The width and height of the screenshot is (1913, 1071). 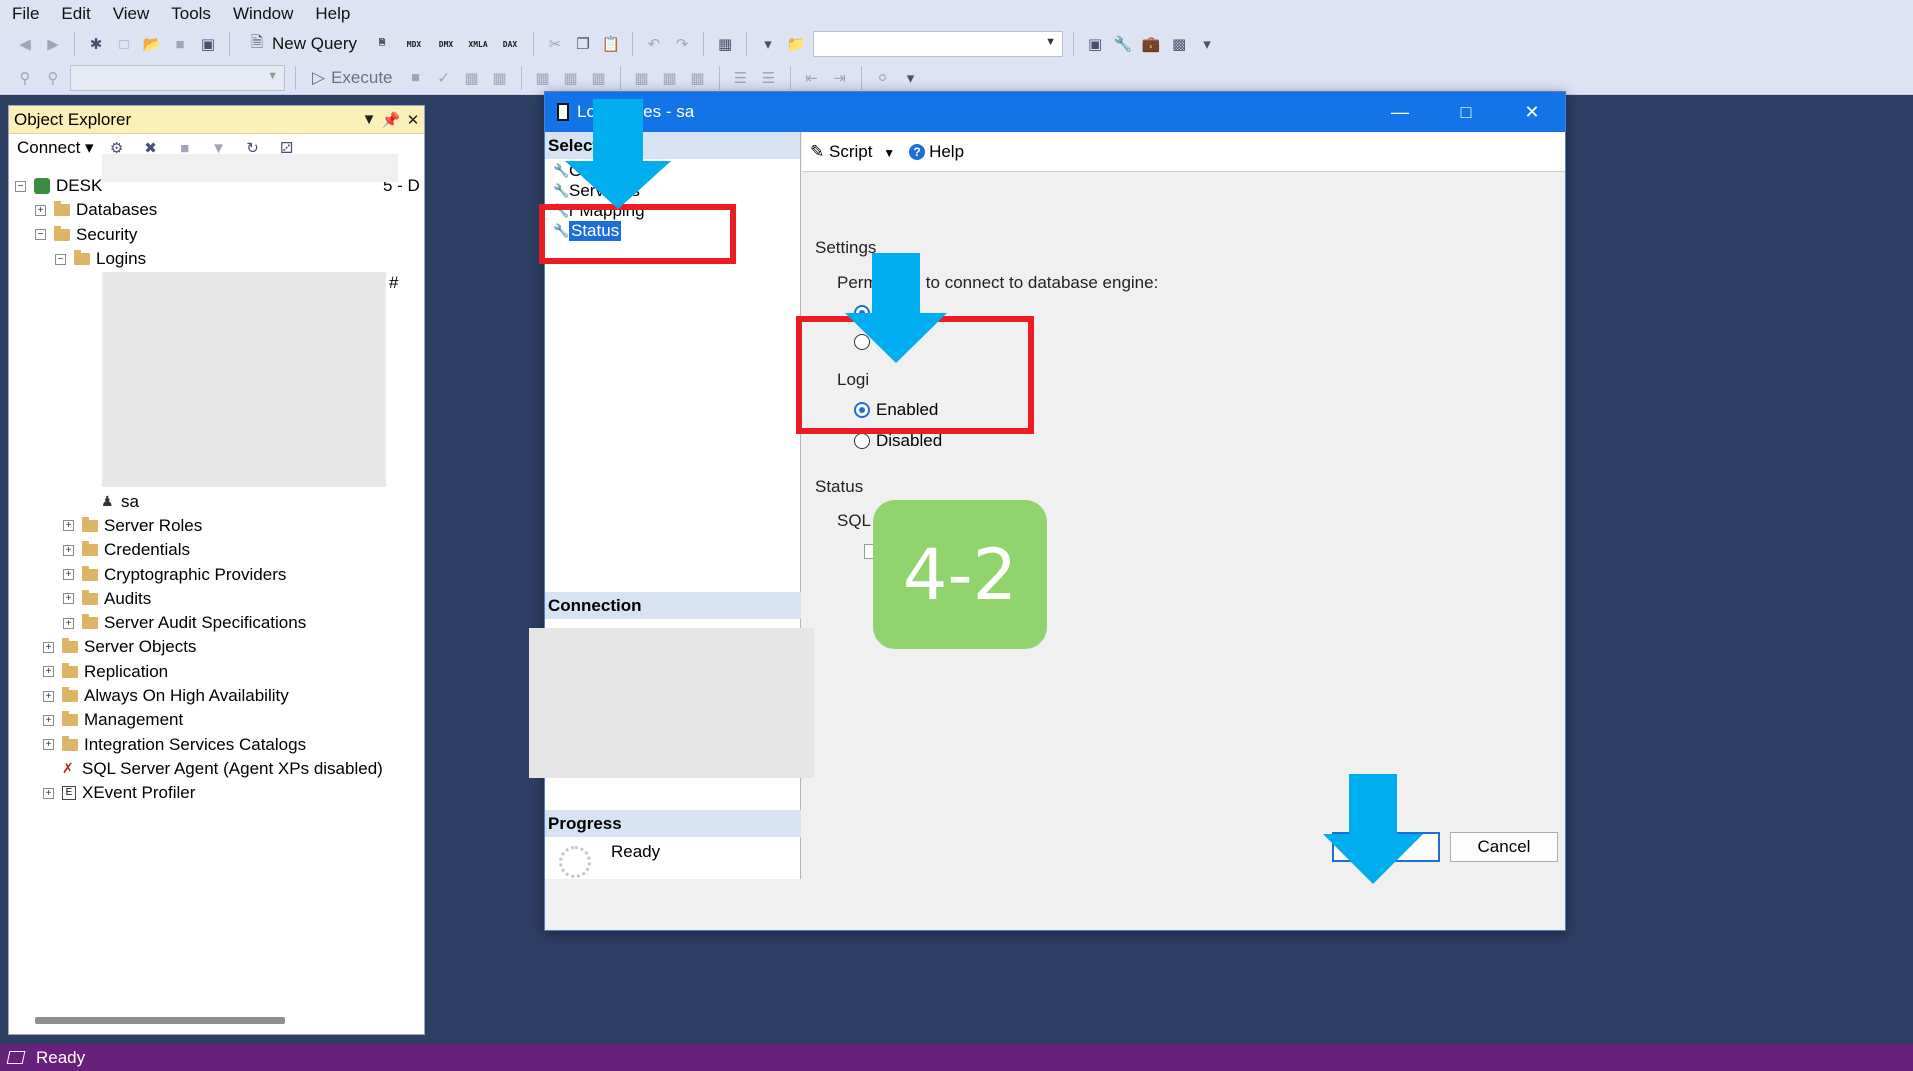 I want to click on save-icon: ■, so click(x=180, y=44).